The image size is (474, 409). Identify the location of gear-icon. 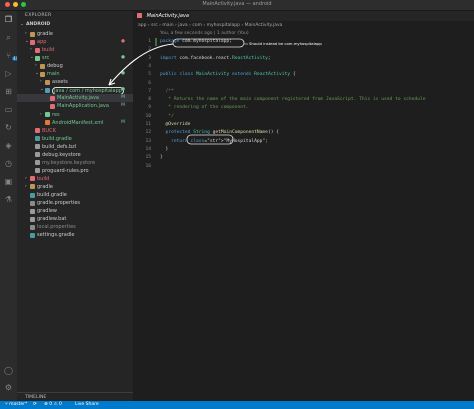
(32, 227).